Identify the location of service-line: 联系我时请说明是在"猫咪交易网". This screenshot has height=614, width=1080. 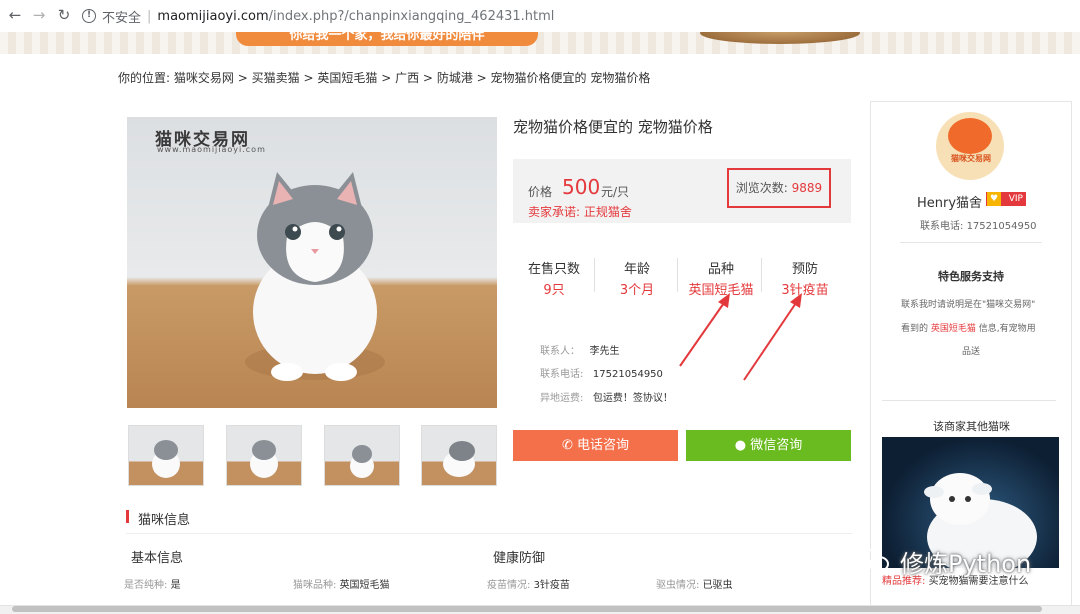
(968, 305).